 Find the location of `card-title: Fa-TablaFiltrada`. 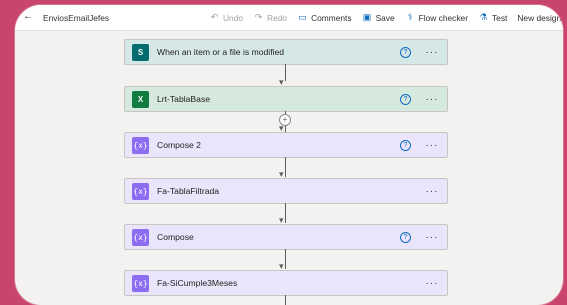

card-title: Fa-TablaFiltrada is located at coordinates (188, 191).